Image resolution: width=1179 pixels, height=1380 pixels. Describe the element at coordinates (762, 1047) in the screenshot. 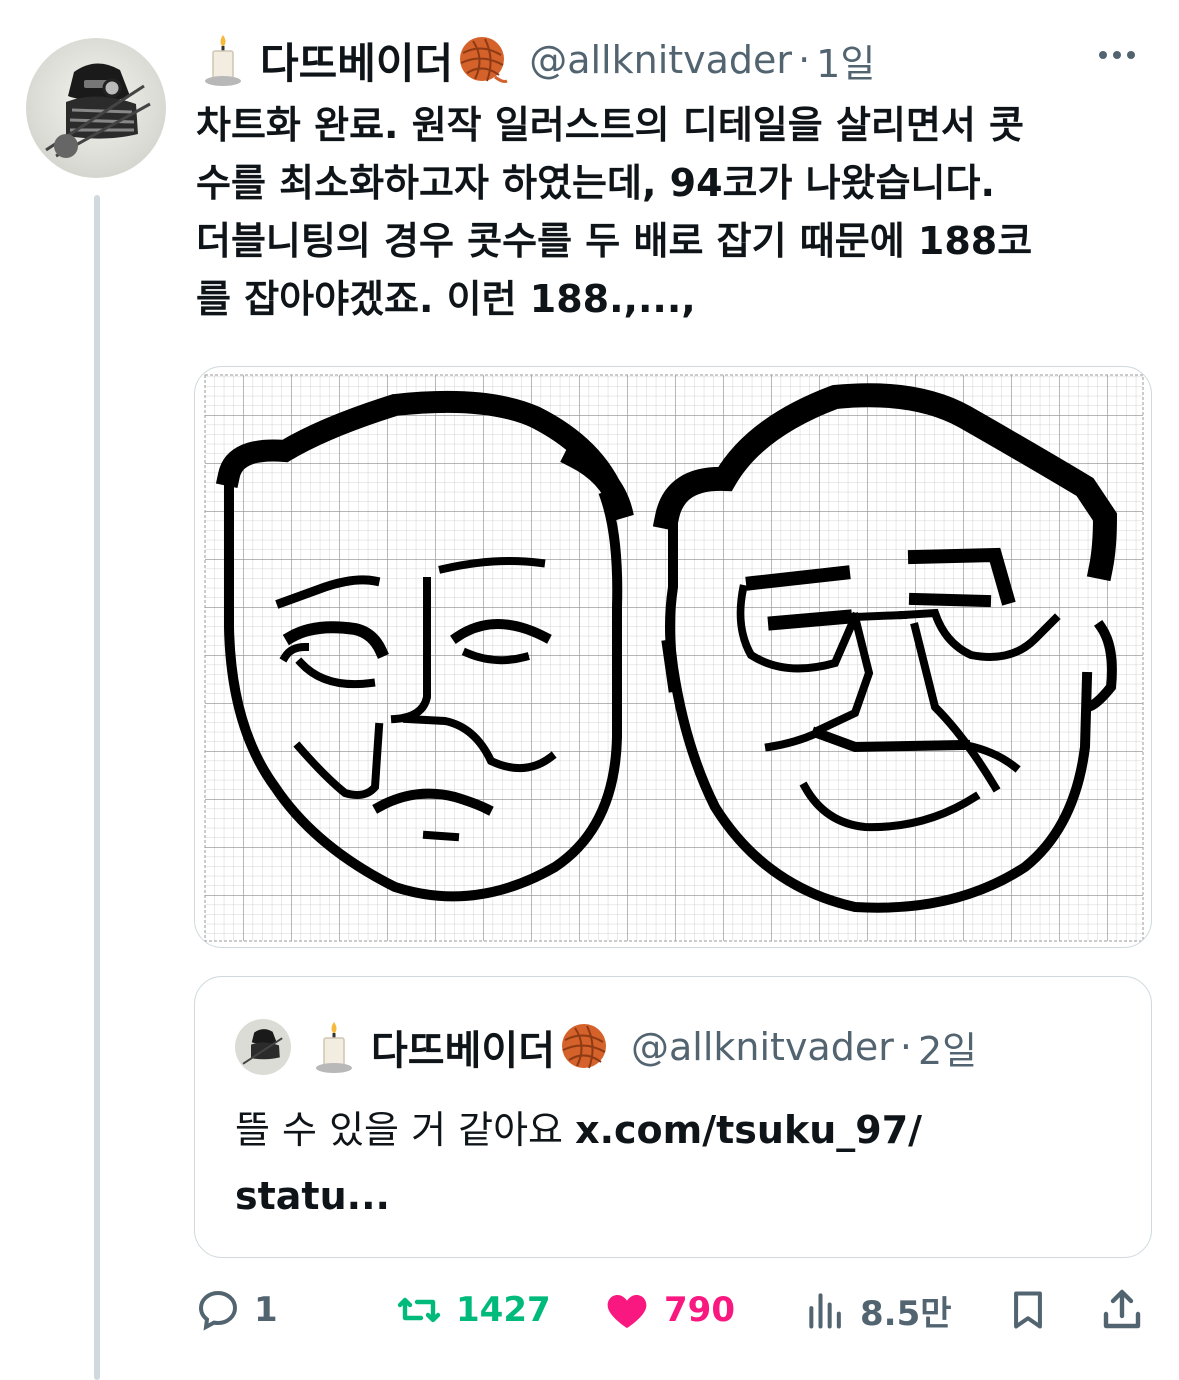

I see `quote-author-handle: @allknitvader` at that location.